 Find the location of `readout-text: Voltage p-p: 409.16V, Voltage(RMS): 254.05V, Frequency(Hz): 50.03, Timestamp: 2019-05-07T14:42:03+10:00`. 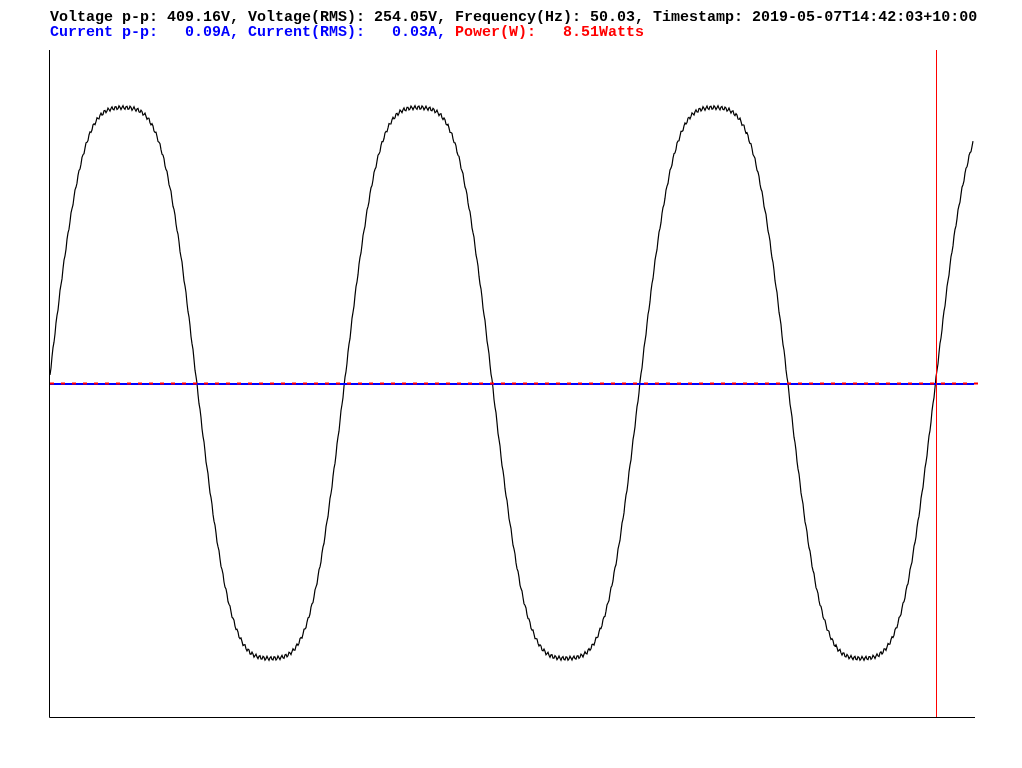

readout-text: Voltage p-p: 409.16V, Voltage(RMS): 254.05V, Frequency(Hz): 50.03, Timestamp: 2019-05-07T14:42:03+10:00 is located at coordinates (514, 17).